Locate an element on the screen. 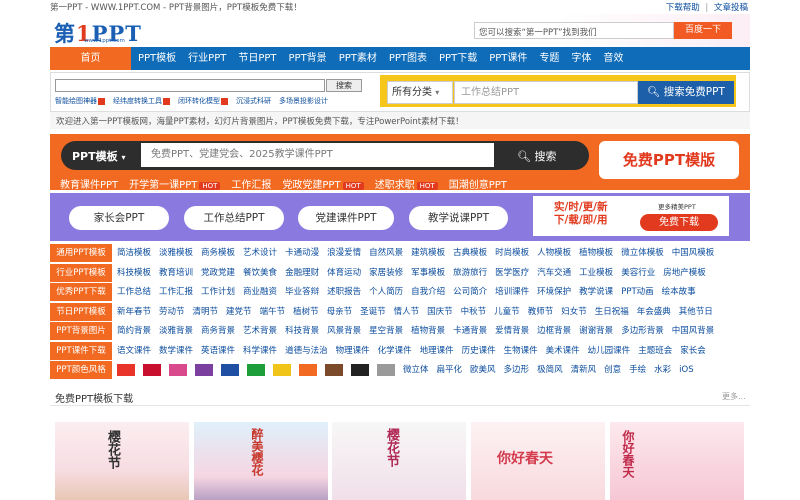 This screenshot has height=500, width=800. banner-link: 党政党建PPT HOT is located at coordinates (323, 183).